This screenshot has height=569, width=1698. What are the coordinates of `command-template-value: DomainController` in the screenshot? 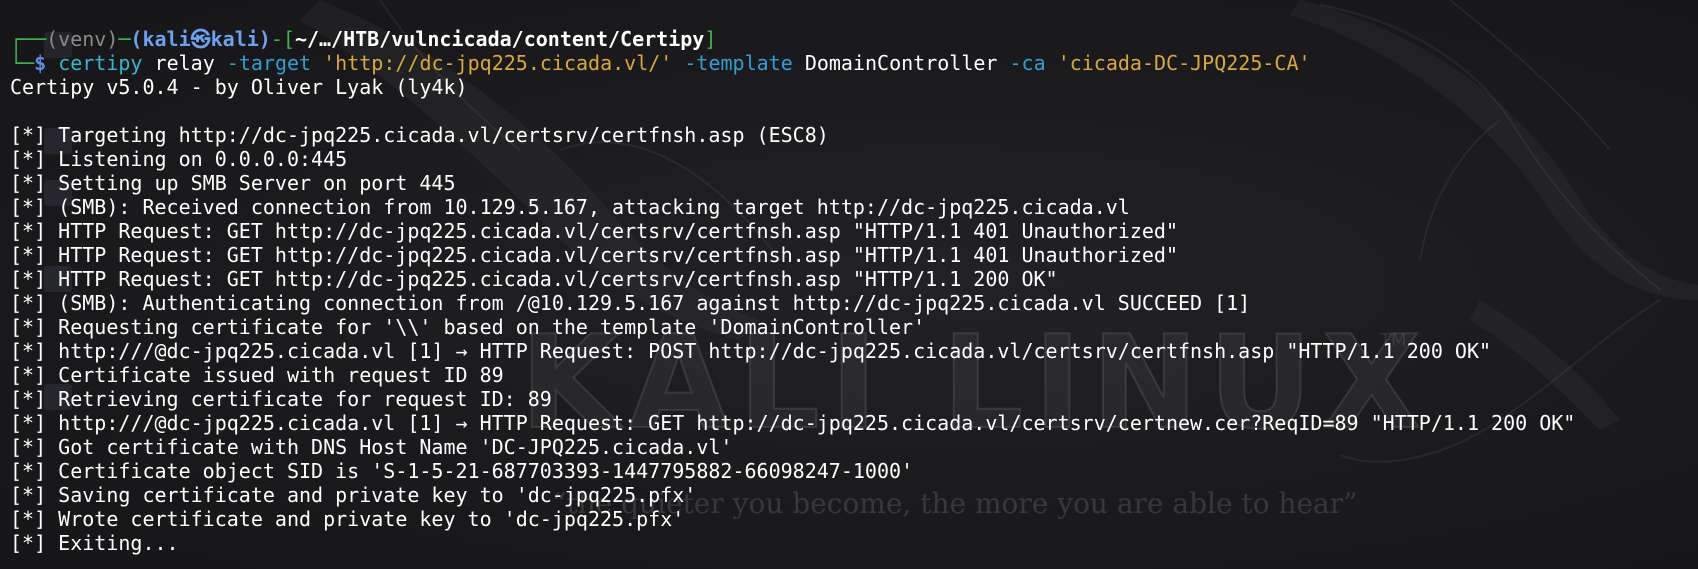 It's located at (901, 63).